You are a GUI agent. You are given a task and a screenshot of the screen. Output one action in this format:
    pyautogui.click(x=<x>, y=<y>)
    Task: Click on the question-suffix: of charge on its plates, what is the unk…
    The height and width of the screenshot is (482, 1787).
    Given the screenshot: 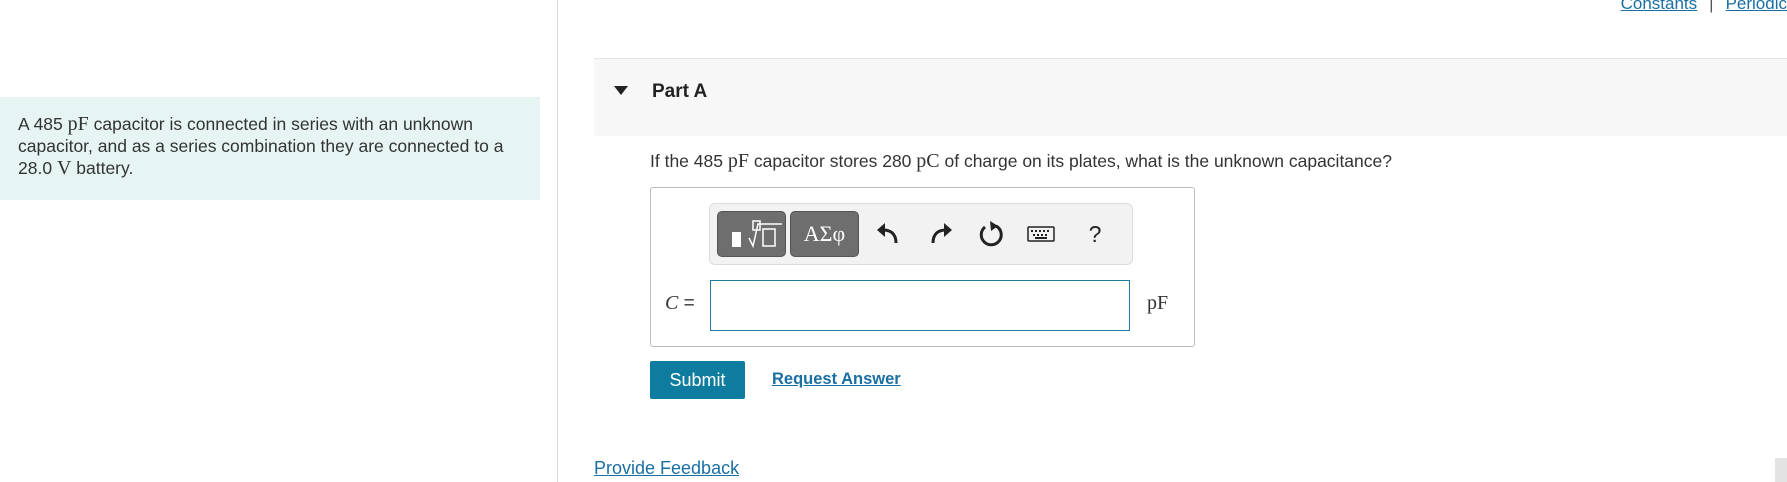 What is the action you would take?
    pyautogui.click(x=1165, y=161)
    